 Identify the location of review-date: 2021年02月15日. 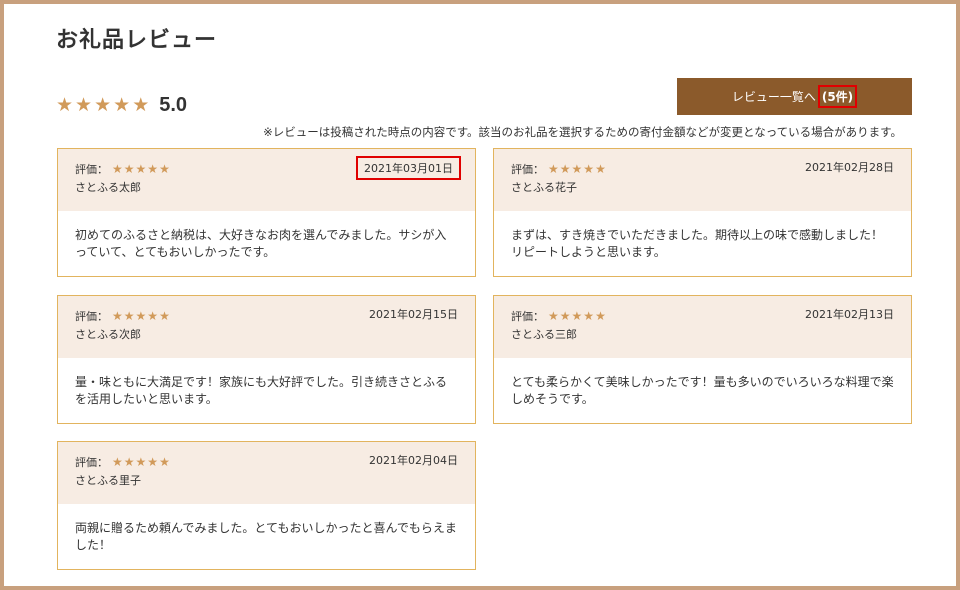
(413, 314).